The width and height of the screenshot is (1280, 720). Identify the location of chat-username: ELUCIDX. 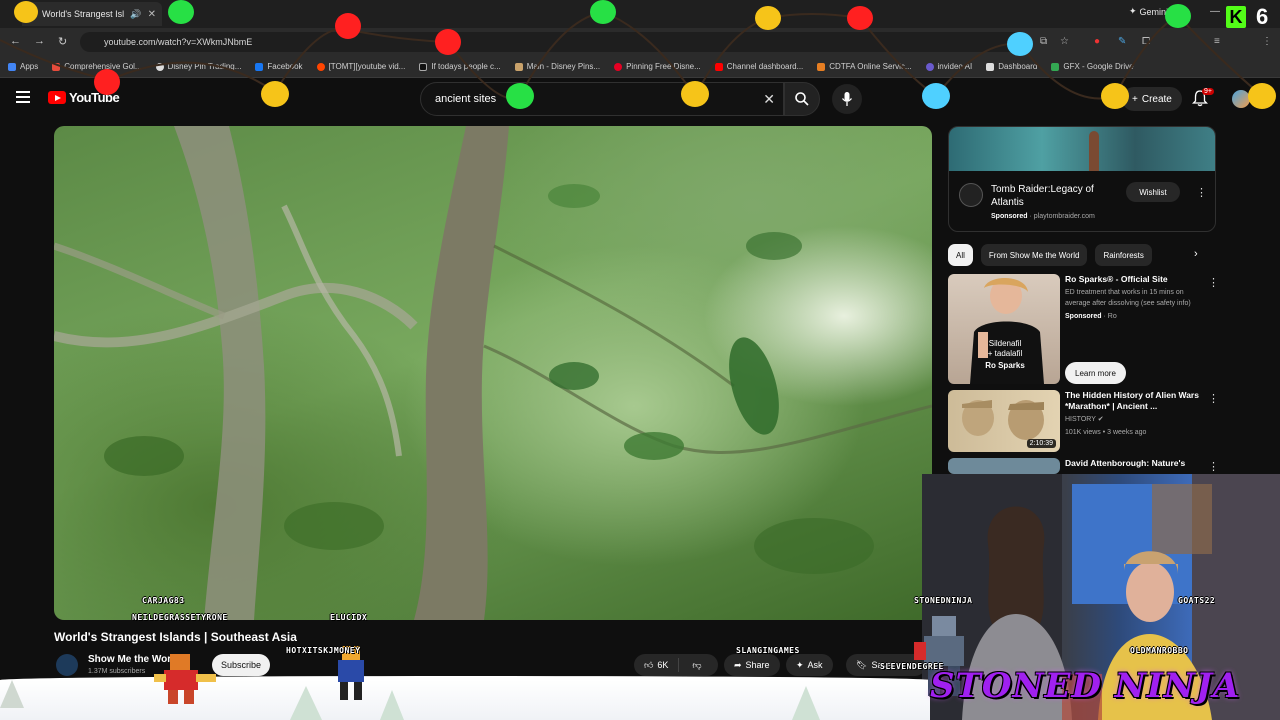
(349, 617).